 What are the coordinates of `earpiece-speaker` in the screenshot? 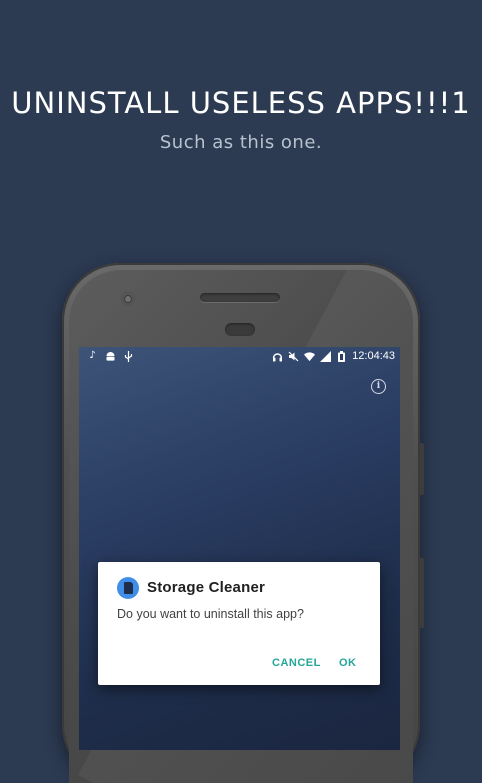 It's located at (240, 297).